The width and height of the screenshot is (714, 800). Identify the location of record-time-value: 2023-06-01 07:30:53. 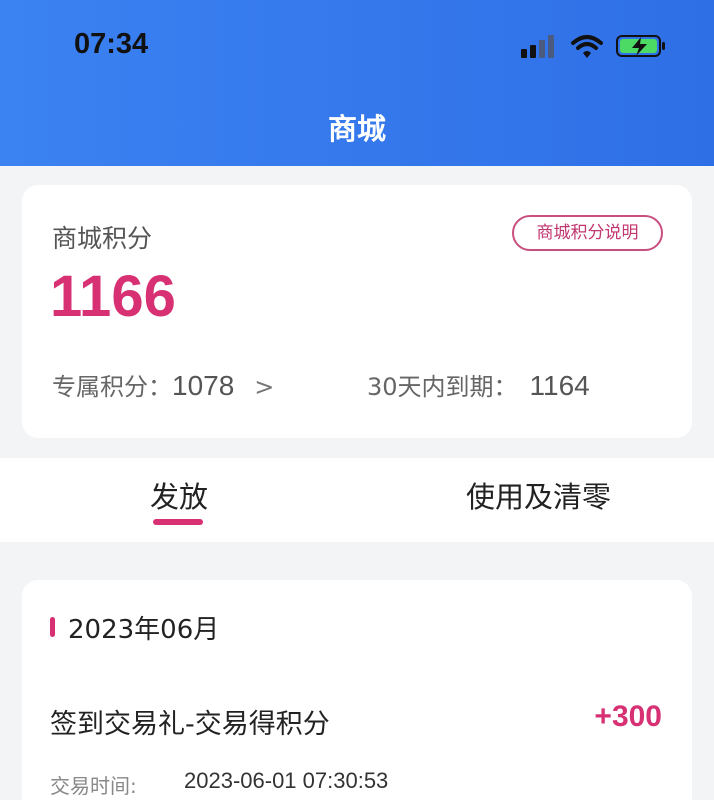
(286, 780).